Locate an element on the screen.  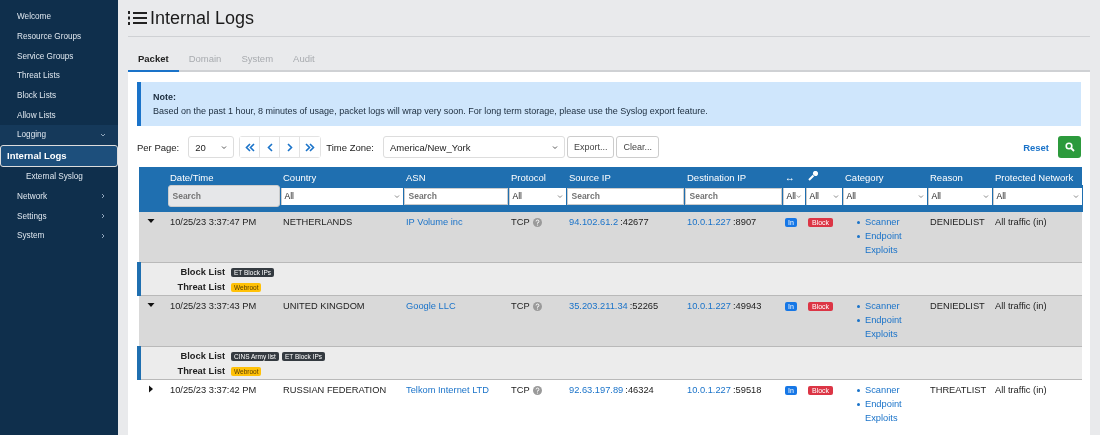
double-chevron-left-icon is located at coordinates (249, 147).